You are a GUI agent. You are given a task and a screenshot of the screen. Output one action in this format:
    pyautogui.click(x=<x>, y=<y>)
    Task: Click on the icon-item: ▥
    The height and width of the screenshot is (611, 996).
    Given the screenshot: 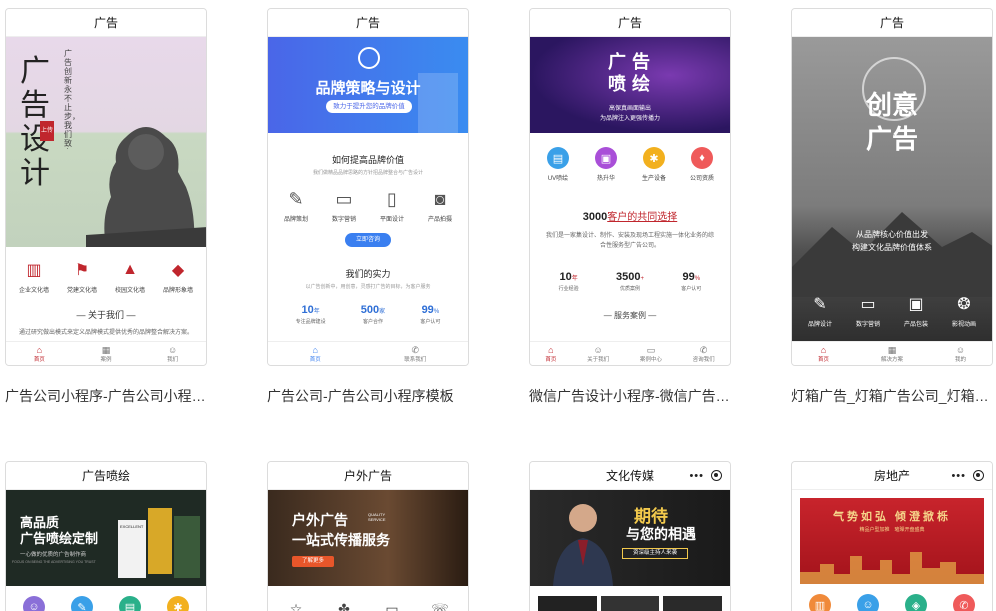 What is the action you would take?
    pyautogui.click(x=820, y=602)
    